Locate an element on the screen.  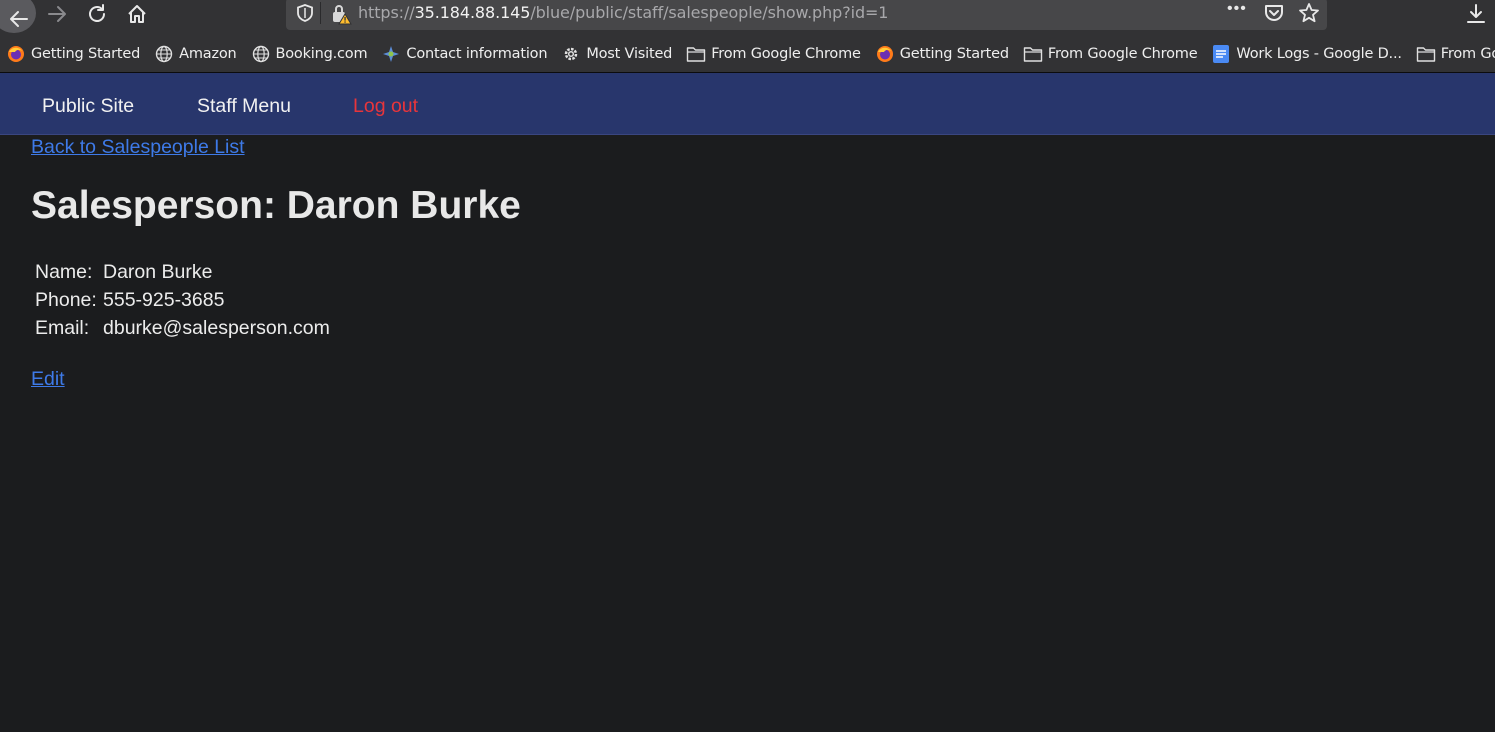
nav-logout: Log out is located at coordinates (385, 106).